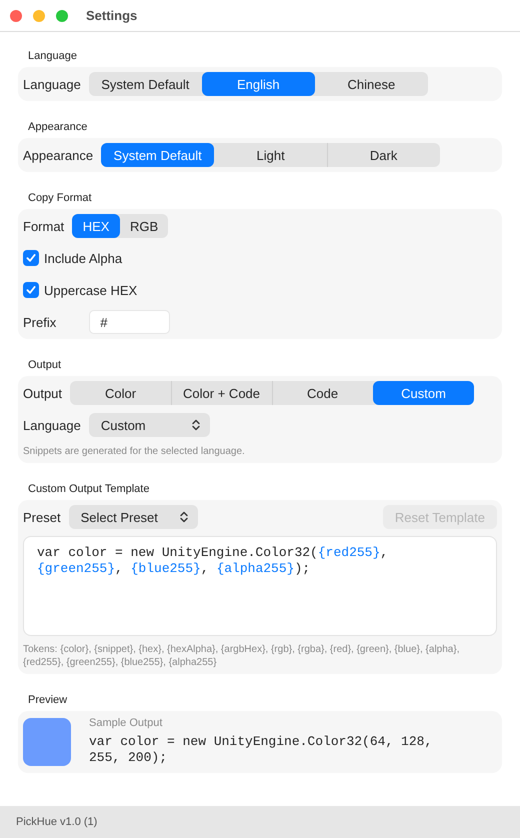 The image size is (520, 838). I want to click on row-label: Format, so click(43, 226).